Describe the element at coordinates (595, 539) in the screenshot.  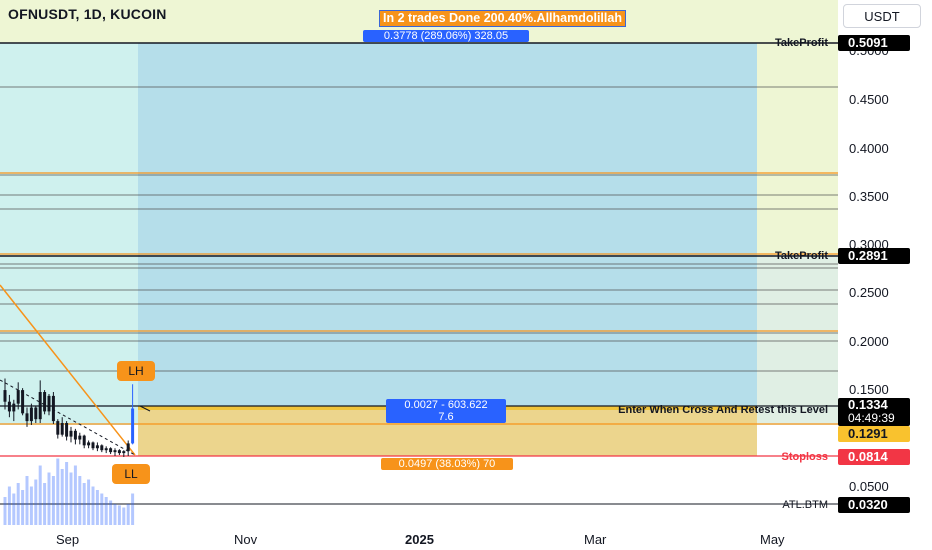
I see `x-tick-label: Mar` at that location.